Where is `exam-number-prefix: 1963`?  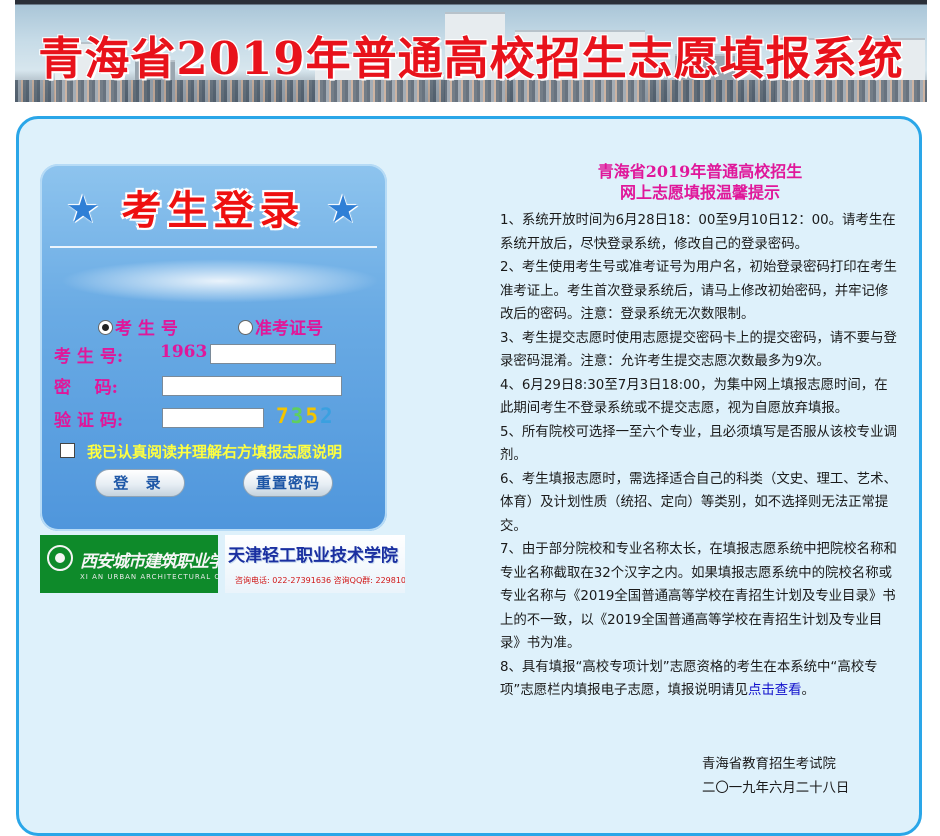
exam-number-prefix: 1963 is located at coordinates (184, 352).